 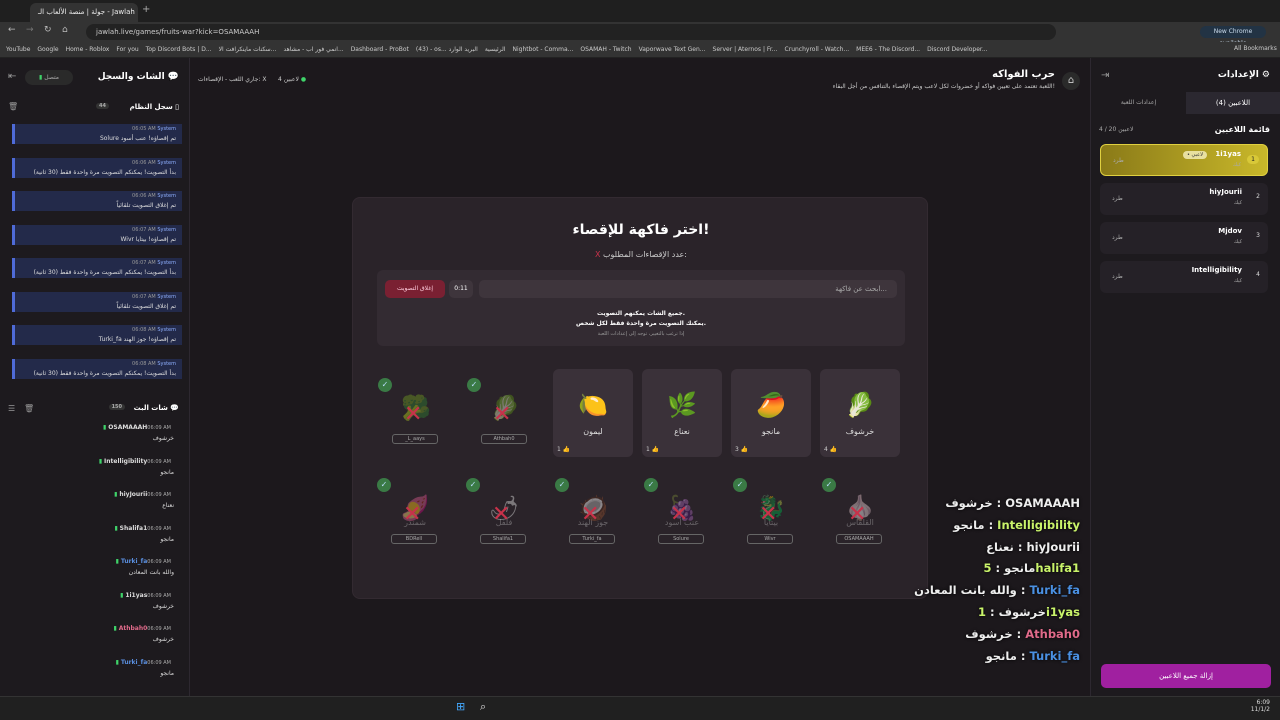 I want to click on bookmark-item: Home - Roblox, so click(x=88, y=49).